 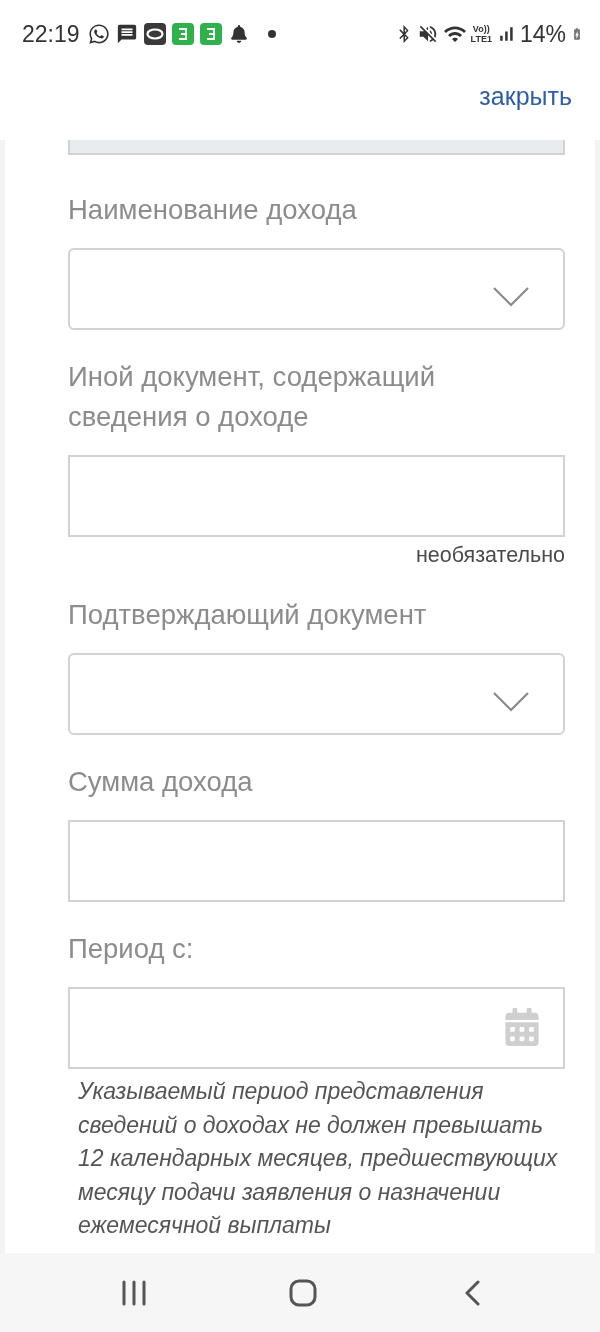 What do you see at coordinates (316, 1028) in the screenshot?
I see `date-field` at bounding box center [316, 1028].